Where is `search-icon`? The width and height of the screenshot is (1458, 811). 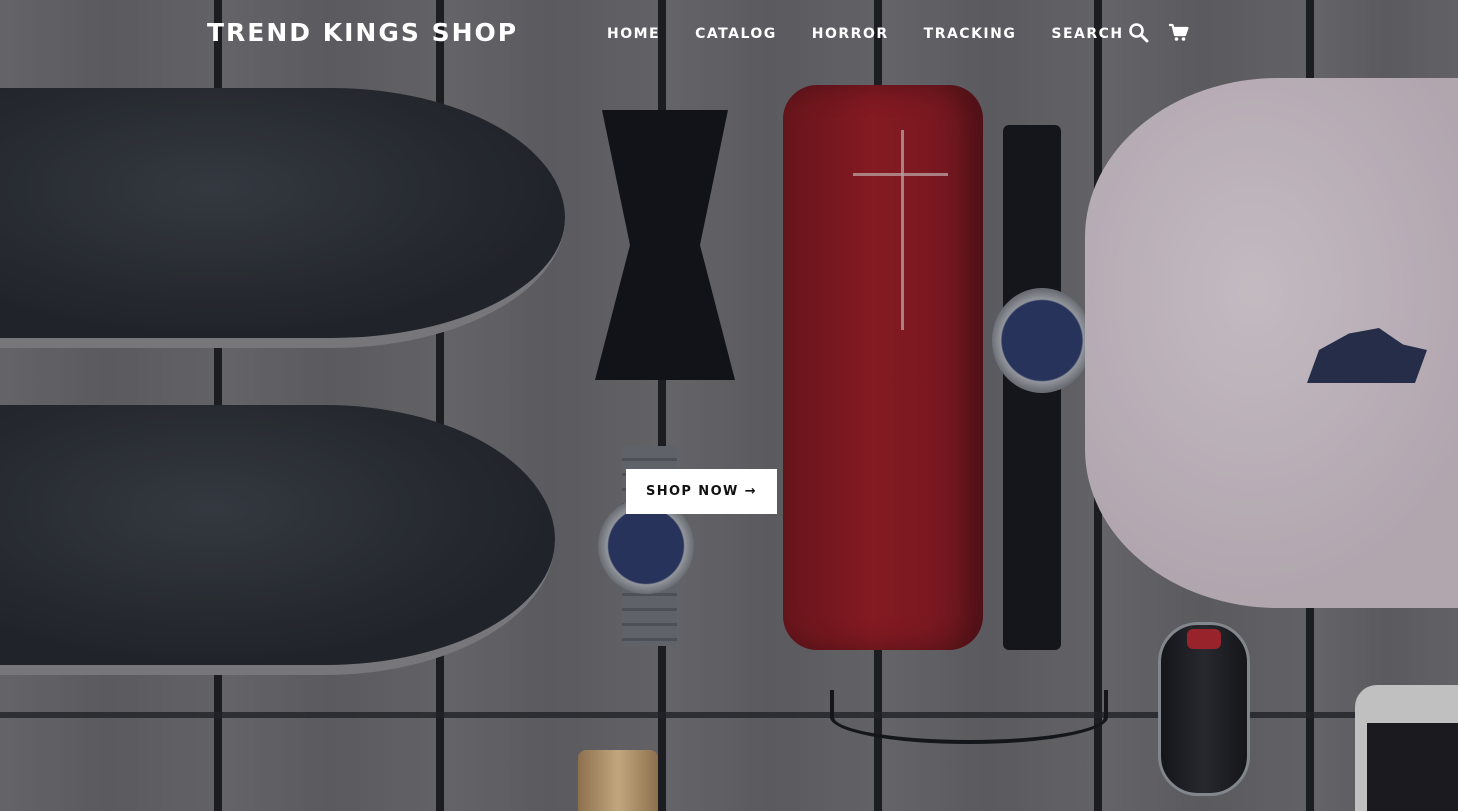
search-icon is located at coordinates (1139, 33).